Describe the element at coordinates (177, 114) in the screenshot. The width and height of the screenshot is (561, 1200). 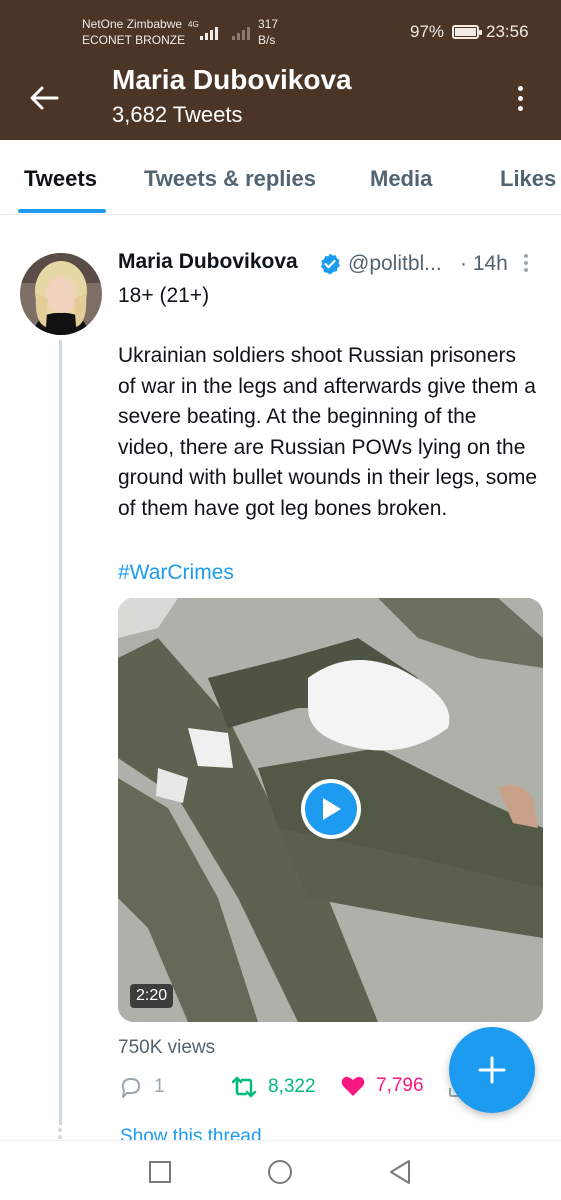
I see `tweet-count: 3,682 Tweets` at that location.